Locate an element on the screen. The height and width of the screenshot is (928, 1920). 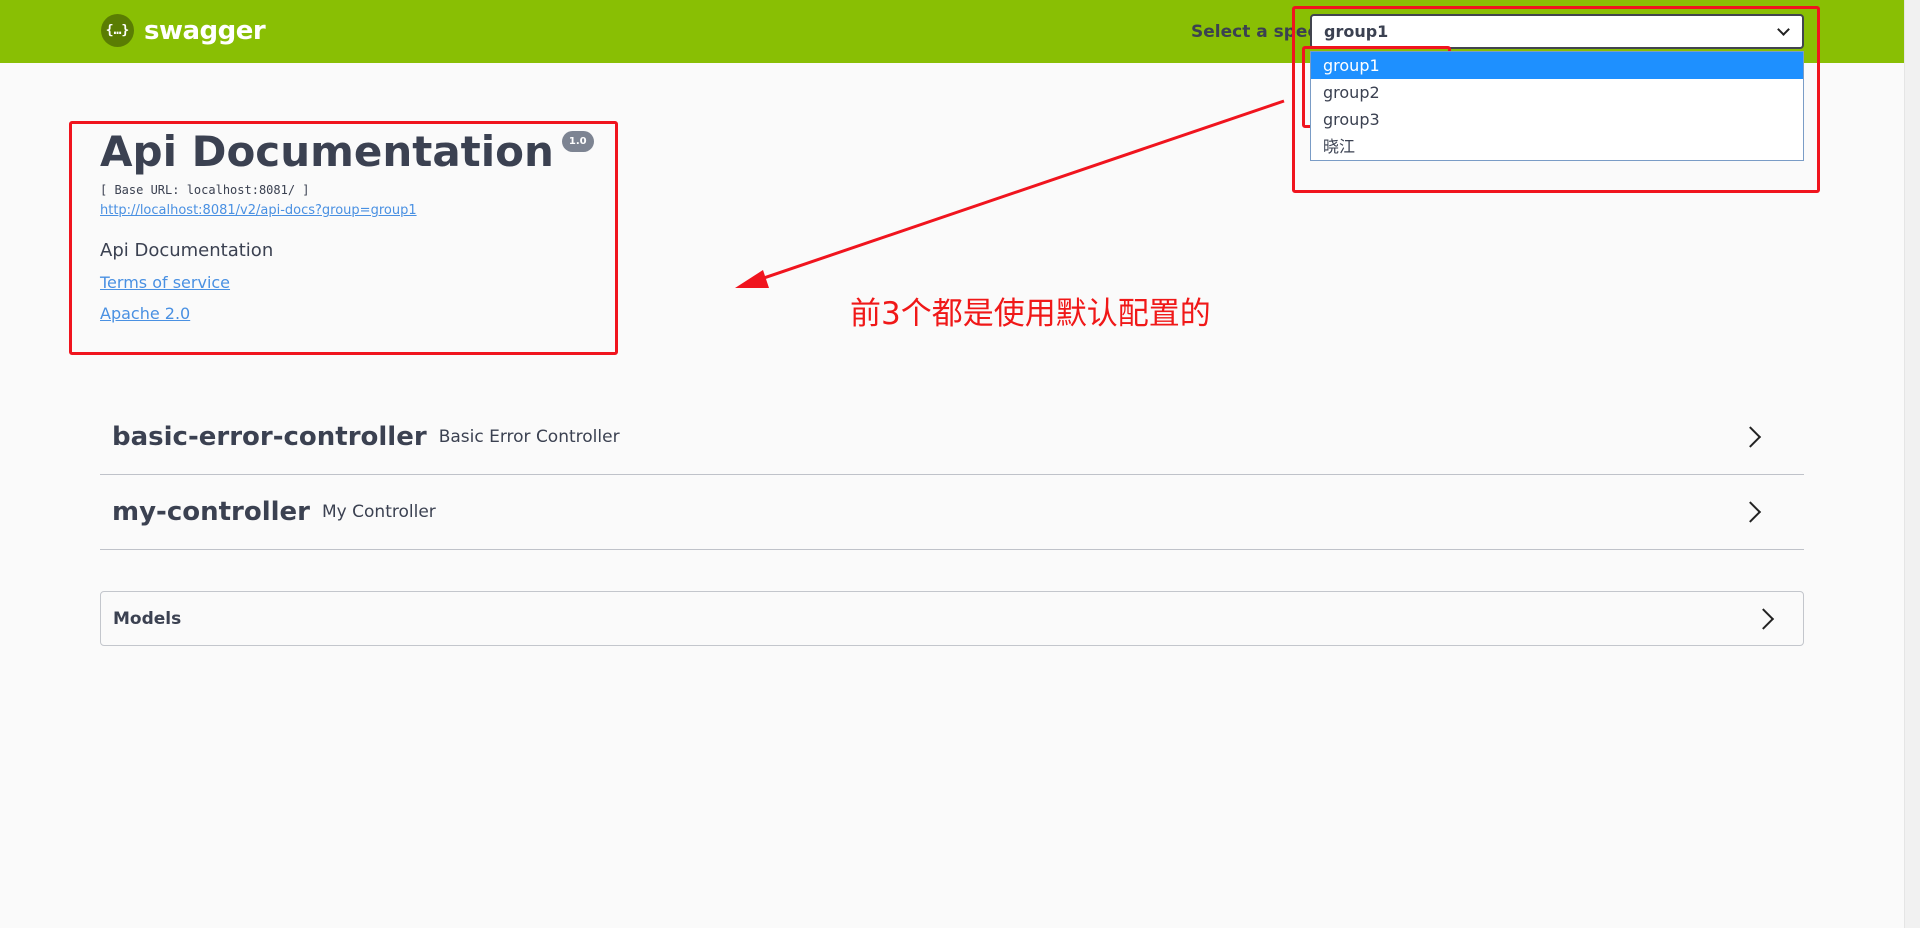
tag-description: My Controller is located at coordinates (379, 512).